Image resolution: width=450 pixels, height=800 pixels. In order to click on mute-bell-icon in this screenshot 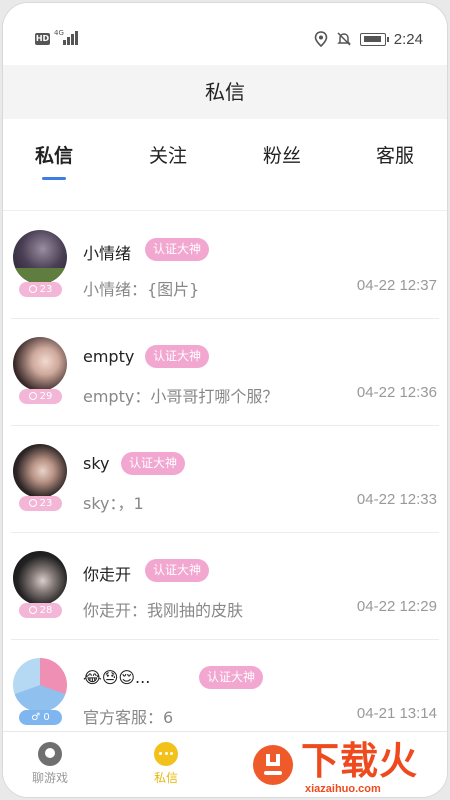, I will do `click(343, 39)`.